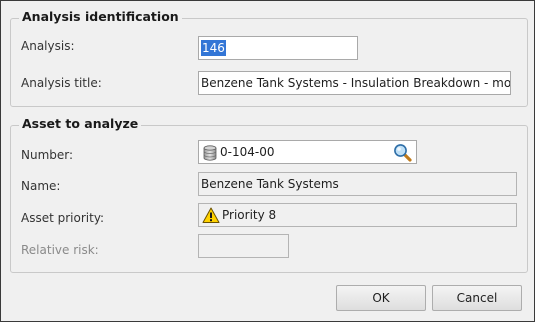 The image size is (535, 322). I want to click on relative-risk-label: Relative risk:, so click(60, 250).